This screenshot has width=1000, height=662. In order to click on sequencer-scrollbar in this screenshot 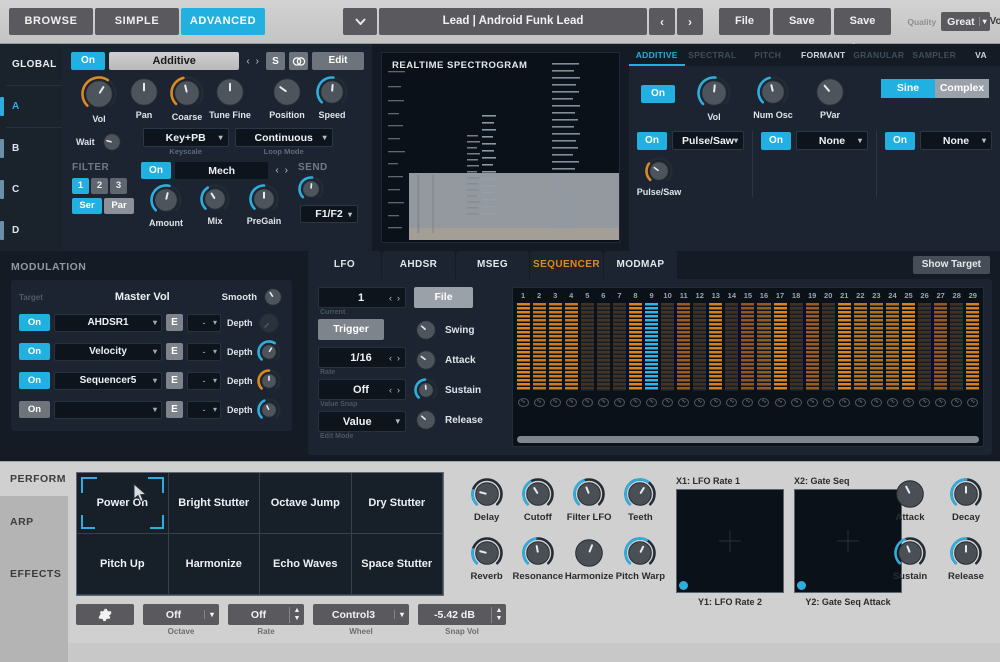, I will do `click(748, 439)`.